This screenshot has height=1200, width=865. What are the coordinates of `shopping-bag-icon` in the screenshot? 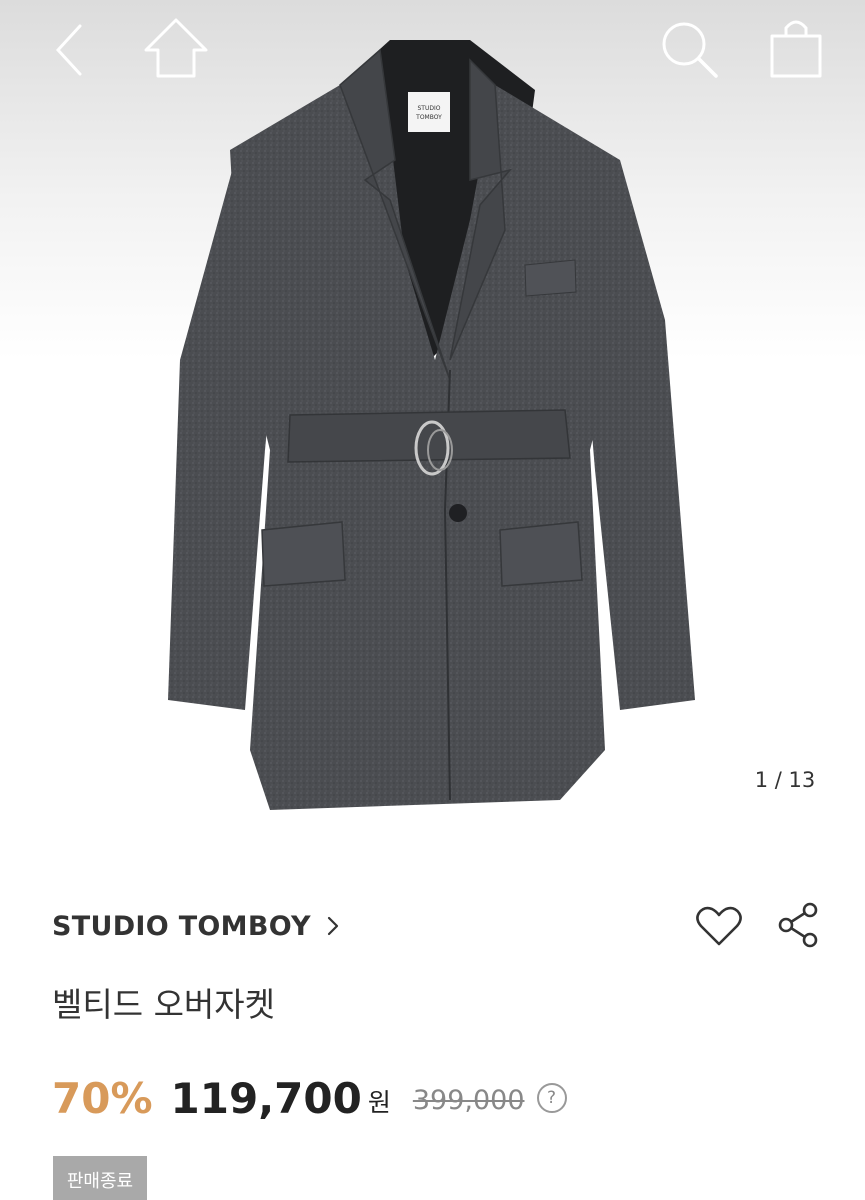 It's located at (796, 48).